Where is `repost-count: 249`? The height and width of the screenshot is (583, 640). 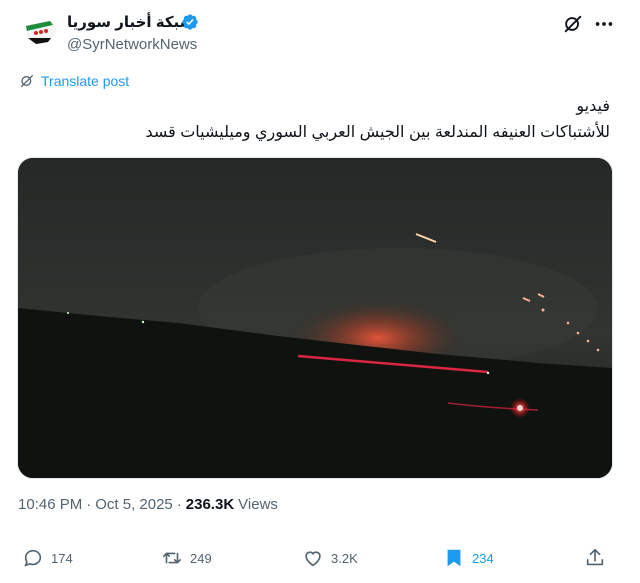
repost-count: 249 is located at coordinates (201, 558).